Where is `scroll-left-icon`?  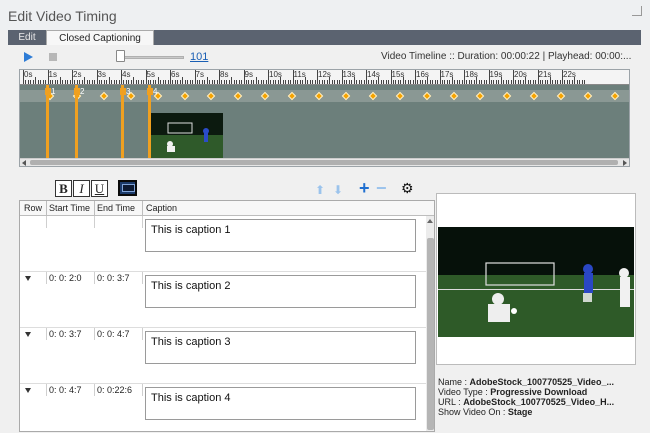 scroll-left-icon is located at coordinates (24, 163).